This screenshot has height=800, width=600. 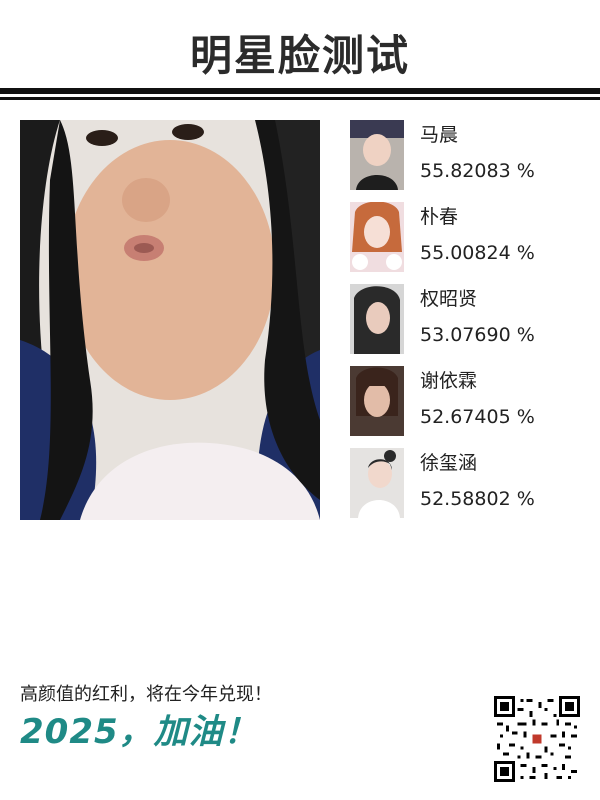 I want to click on result-item-5: 徐玺涵 52.58802 %, so click(x=470, y=489).